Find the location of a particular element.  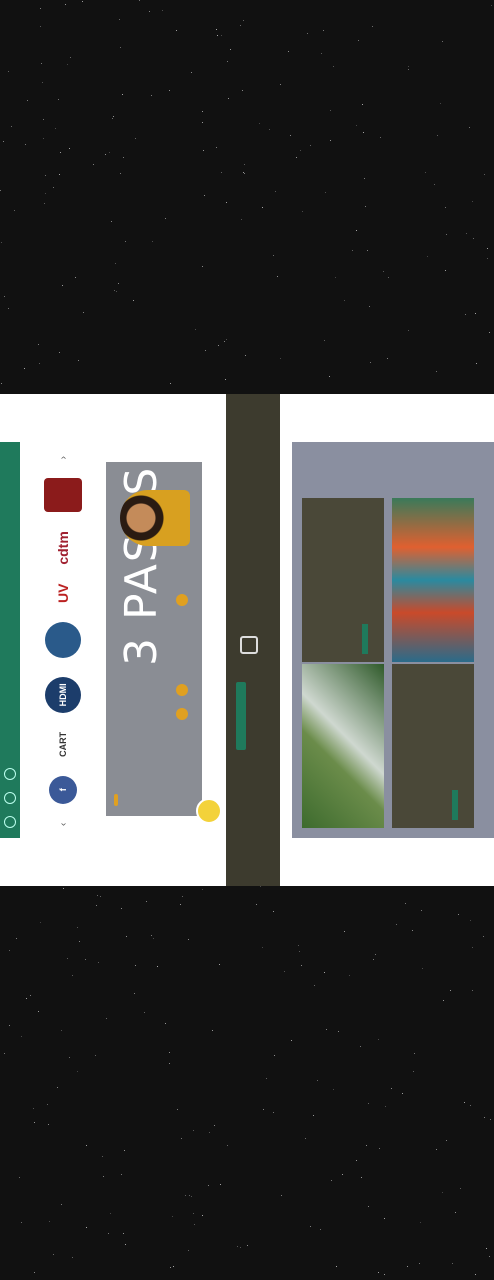

carousel-next-icon: › is located at coordinates (63, 457).